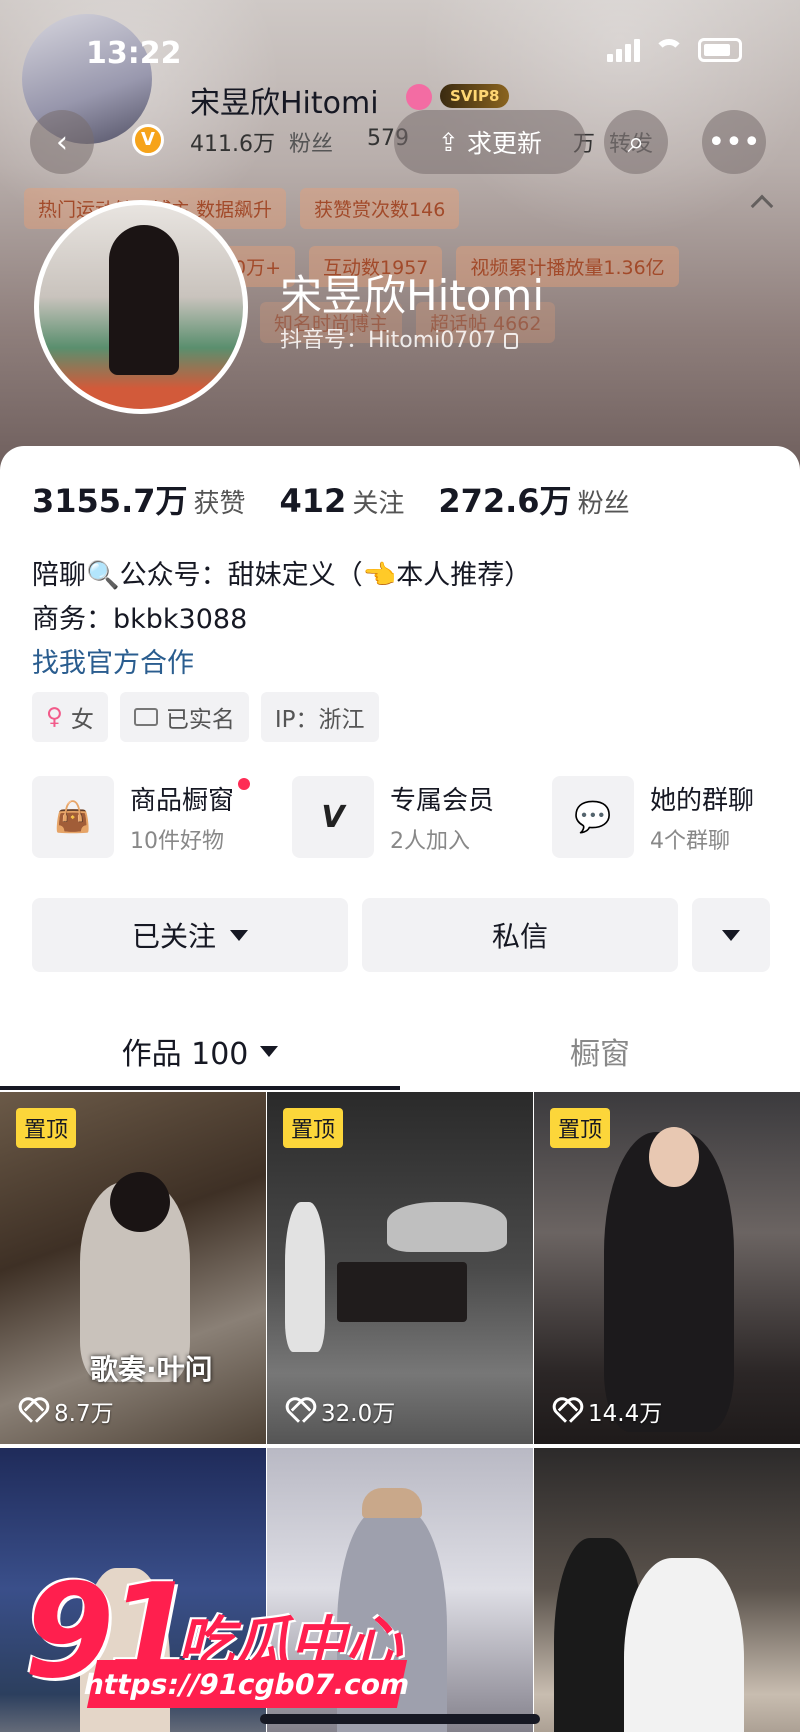 The image size is (800, 1732). Describe the element at coordinates (676, 817) in the screenshot. I see `feature-group-chat: 💬 她的群聊 4个群聊` at that location.